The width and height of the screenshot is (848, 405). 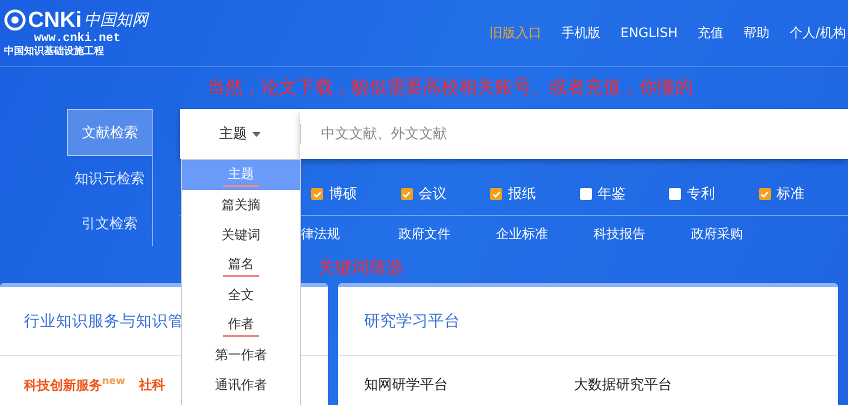 I want to click on menu-item-label: 通讯作者, so click(x=241, y=386).